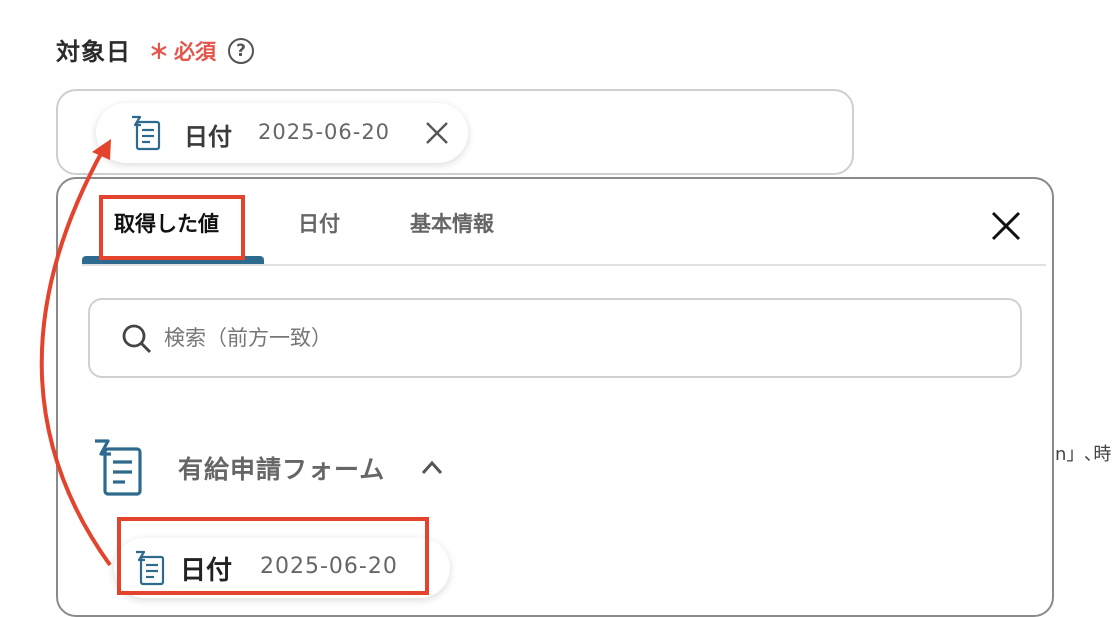  What do you see at coordinates (75, 353) in the screenshot?
I see `annotation-arrow` at bounding box center [75, 353].